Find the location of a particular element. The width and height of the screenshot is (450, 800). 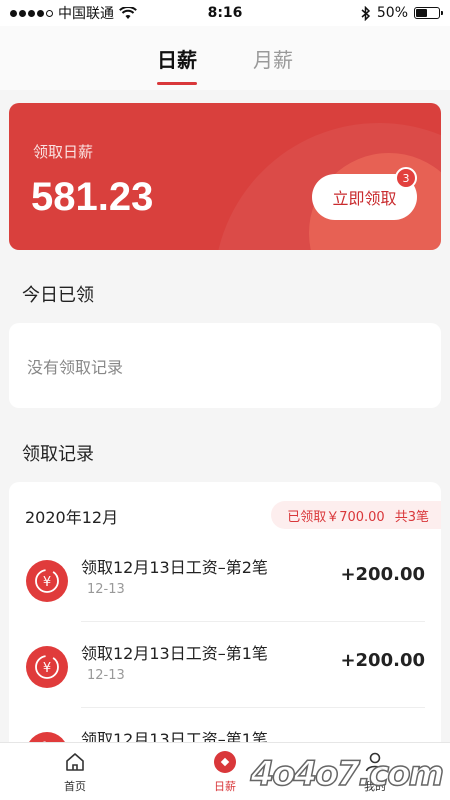

records-summary-claimed: 已领取￥700.00 is located at coordinates (336, 517).